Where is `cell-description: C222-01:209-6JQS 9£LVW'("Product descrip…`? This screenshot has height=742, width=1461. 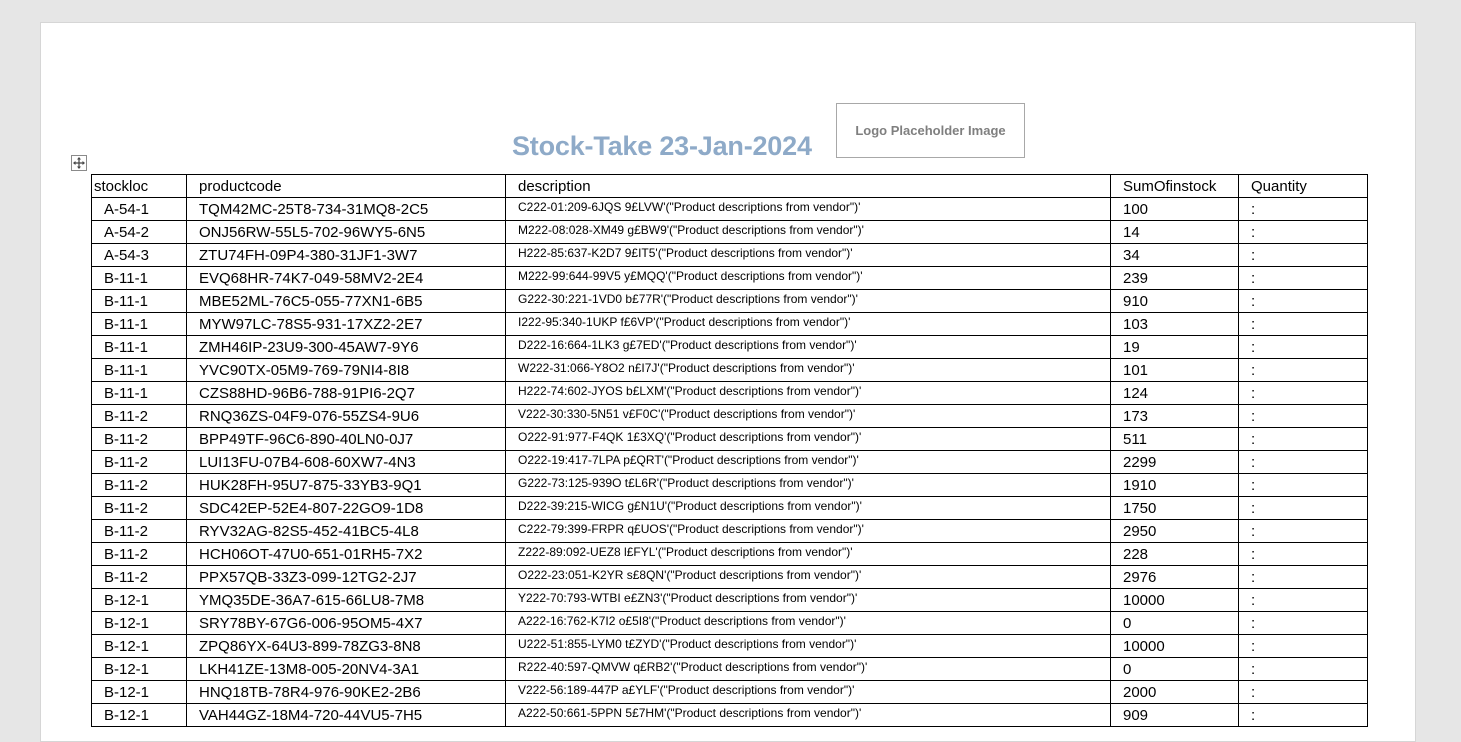
cell-description: C222-01:209-6JQS 9£LVW'("Product descrip… is located at coordinates (808, 209).